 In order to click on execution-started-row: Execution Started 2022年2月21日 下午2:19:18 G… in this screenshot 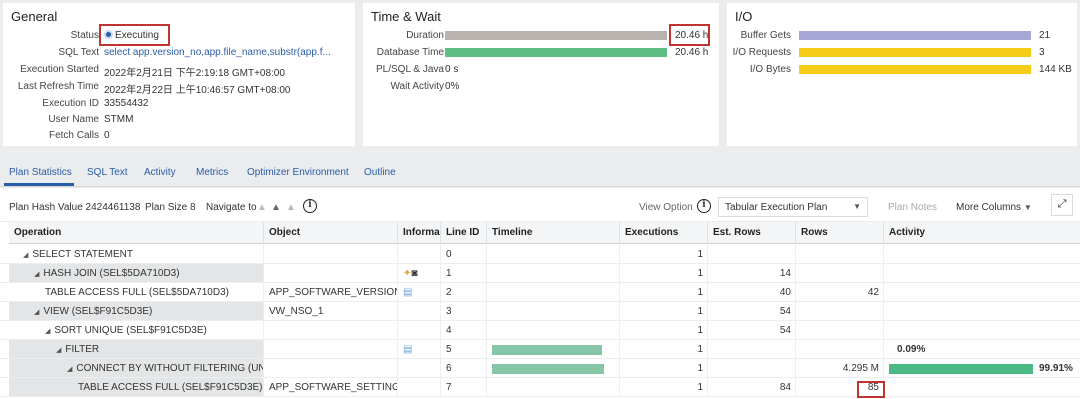, I will do `click(179, 72)`.